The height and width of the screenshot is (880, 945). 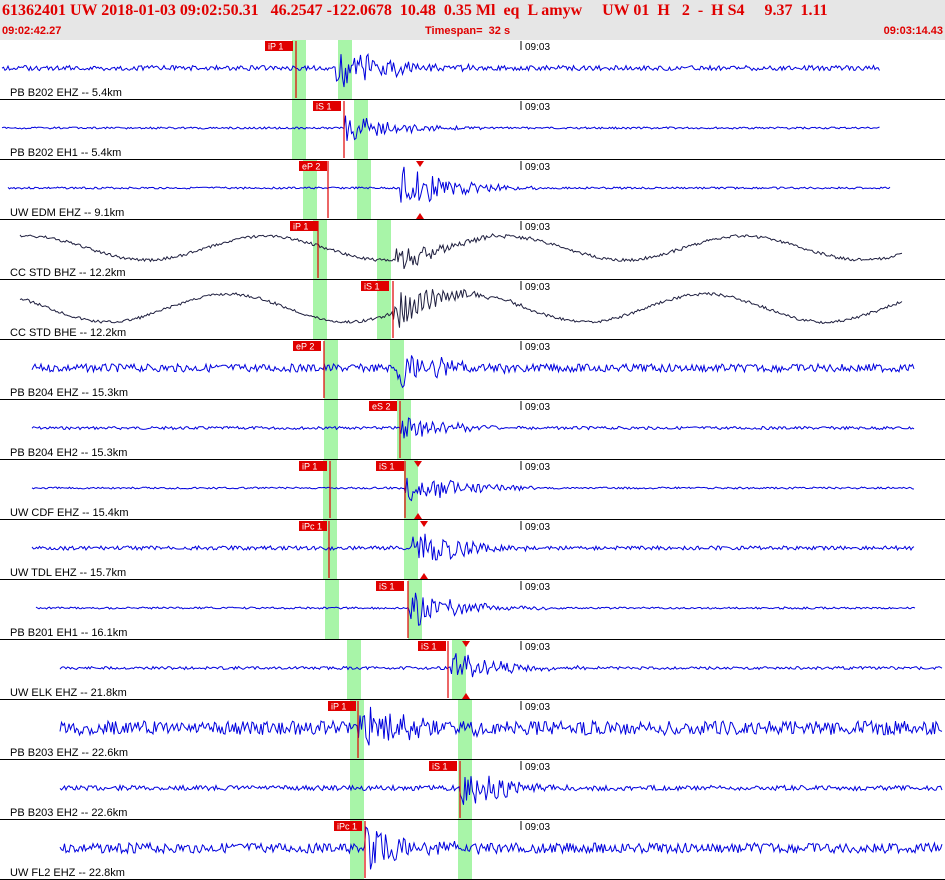 I want to click on trace-panel: iPc 1 09:03 UW FL2 EHZ -- 22.8km, so click(x=472, y=850).